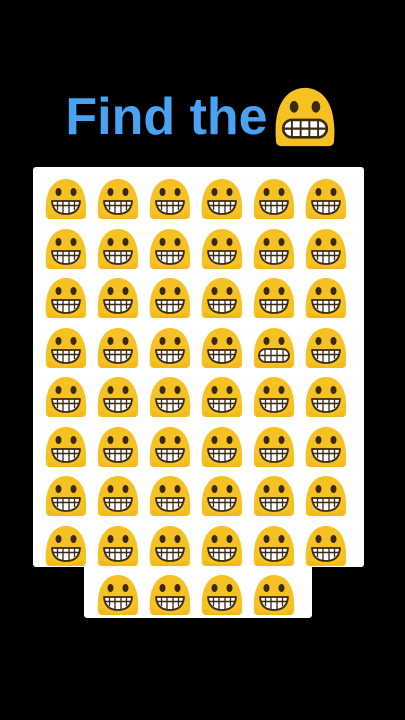 This screenshot has width=405, height=720. I want to click on odd-emoji-cell, so click(274, 348).